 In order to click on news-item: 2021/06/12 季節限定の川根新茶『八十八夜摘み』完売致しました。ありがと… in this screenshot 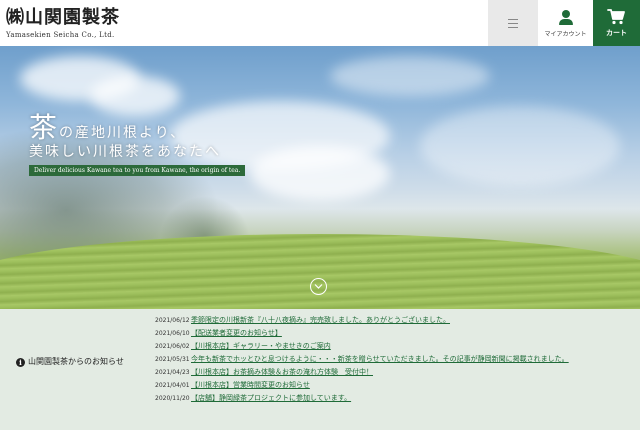, I will do `click(394, 320)`.